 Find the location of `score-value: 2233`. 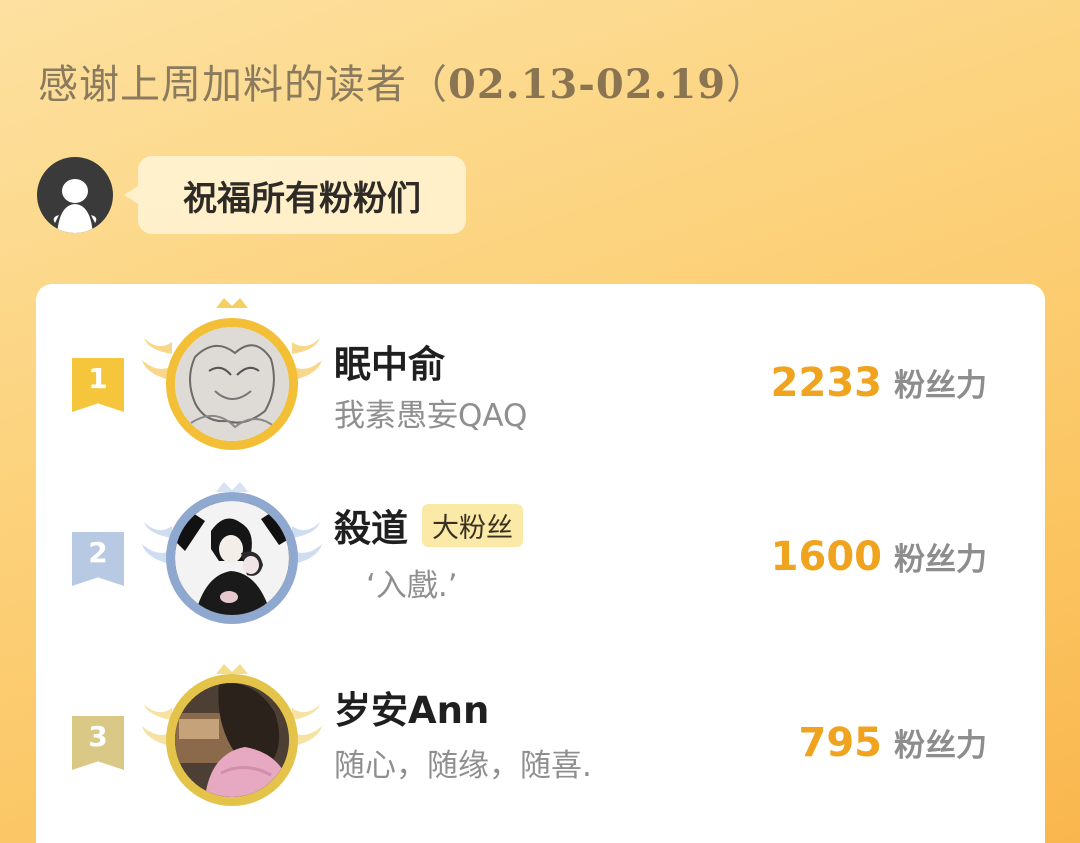

score-value: 2233 is located at coordinates (826, 383).